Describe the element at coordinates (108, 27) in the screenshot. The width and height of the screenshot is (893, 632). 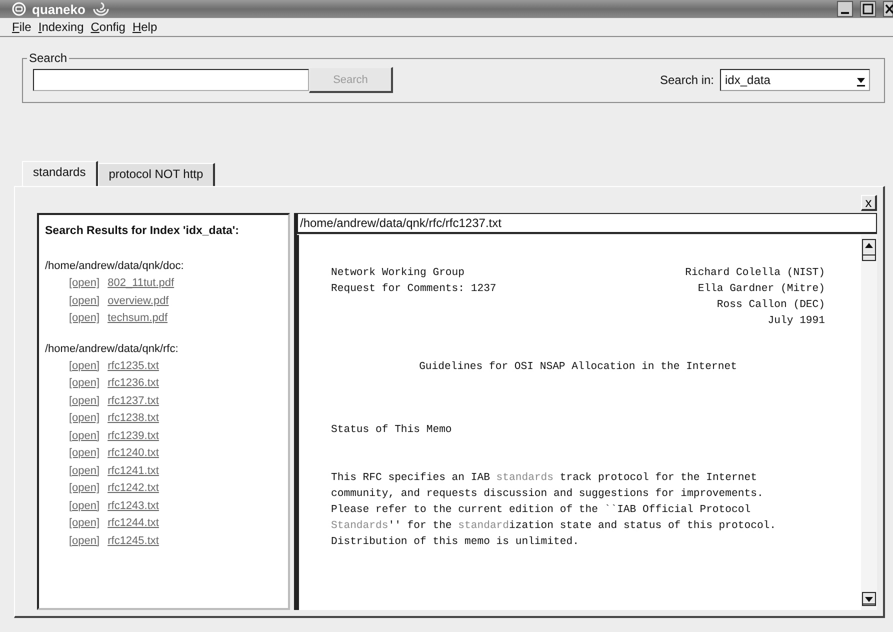
I see `menu-item: Config` at that location.